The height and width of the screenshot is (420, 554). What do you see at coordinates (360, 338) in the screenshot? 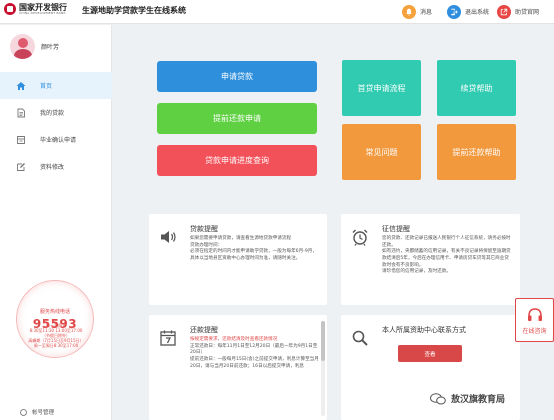
I see `search-icon` at bounding box center [360, 338].